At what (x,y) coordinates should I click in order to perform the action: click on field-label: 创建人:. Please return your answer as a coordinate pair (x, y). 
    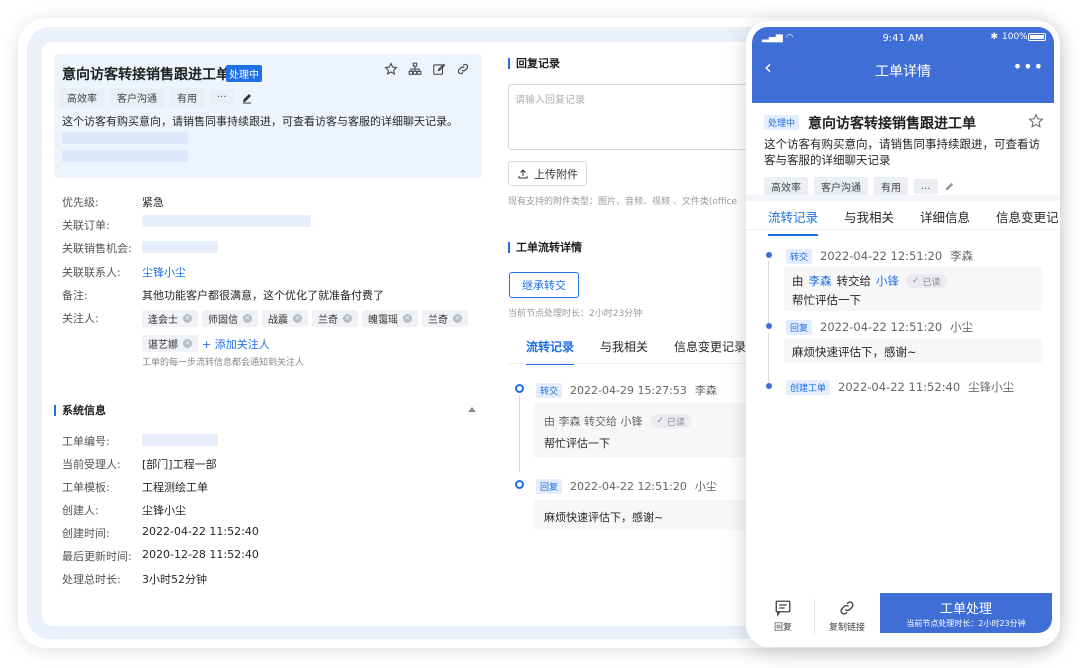
    Looking at the image, I should click on (80, 510).